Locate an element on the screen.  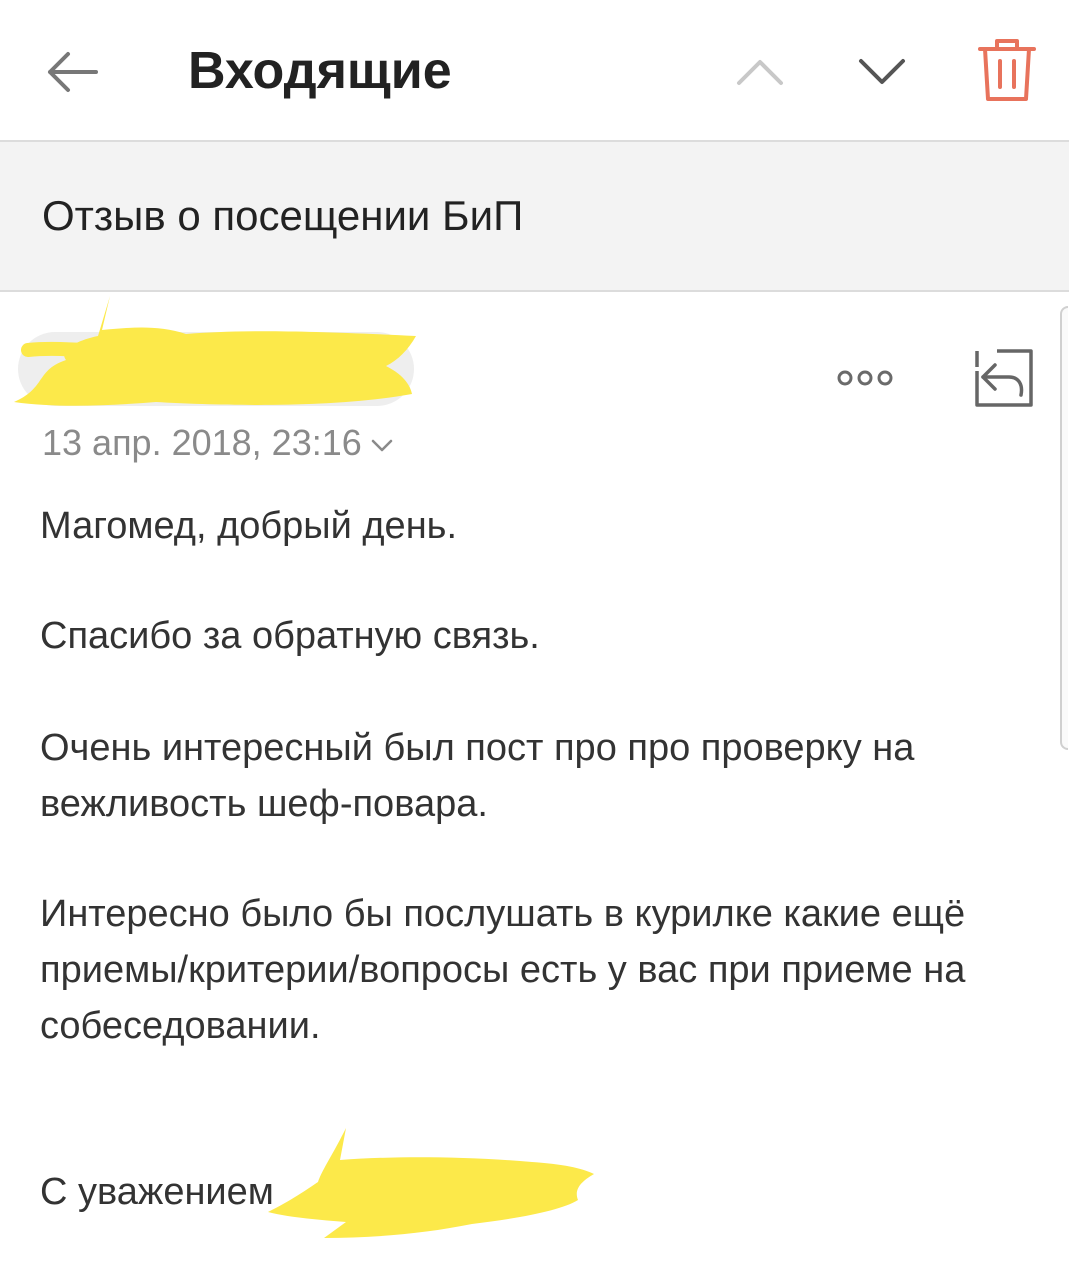
back-button is located at coordinates (72, 72).